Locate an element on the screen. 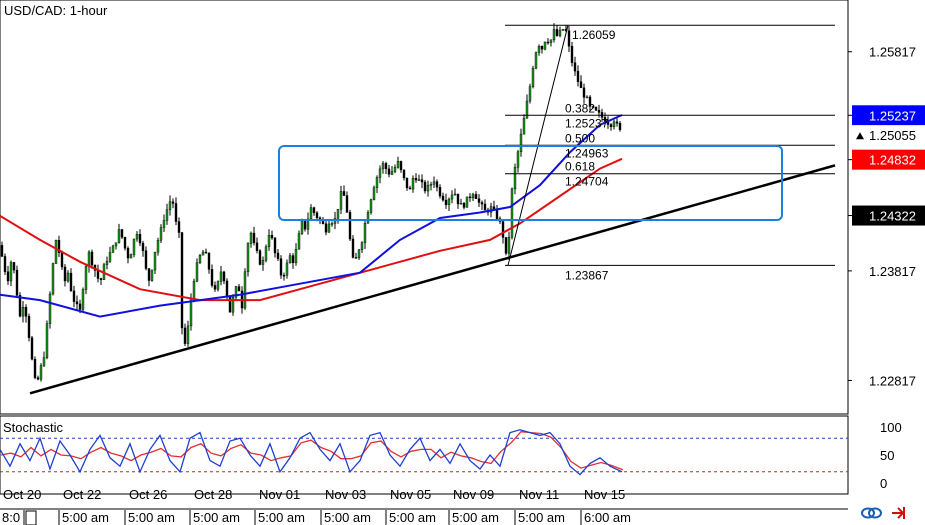  date-label: Nov 11 is located at coordinates (539, 494).